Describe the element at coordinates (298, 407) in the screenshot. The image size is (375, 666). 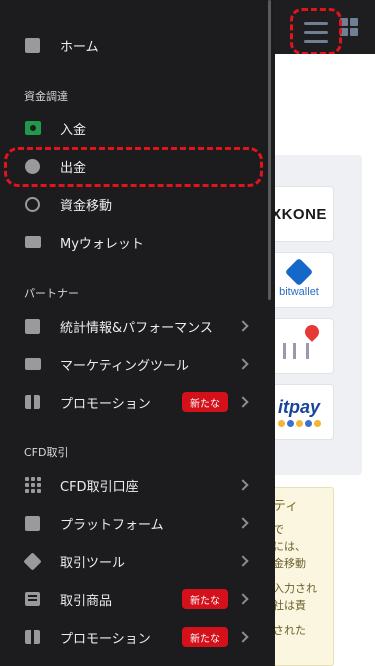
I see `itpay-logo: itpay` at that location.